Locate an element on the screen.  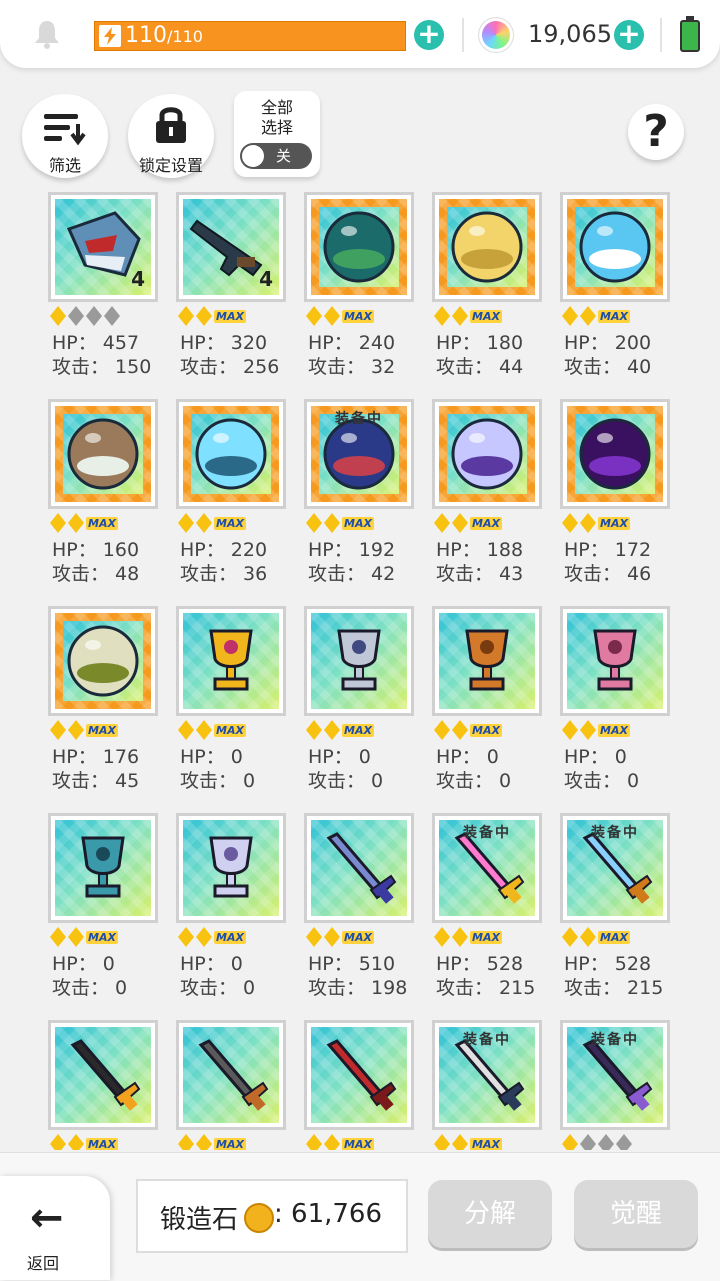
equipment-item: MAX HP： 160 攻击： 48 is located at coordinates (104, 499).